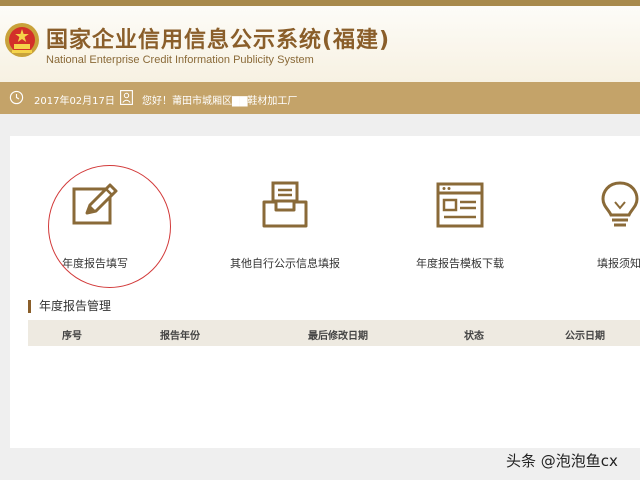 The width and height of the screenshot is (640, 480). Describe the element at coordinates (460, 205) in the screenshot. I see `template-window-icon` at that location.